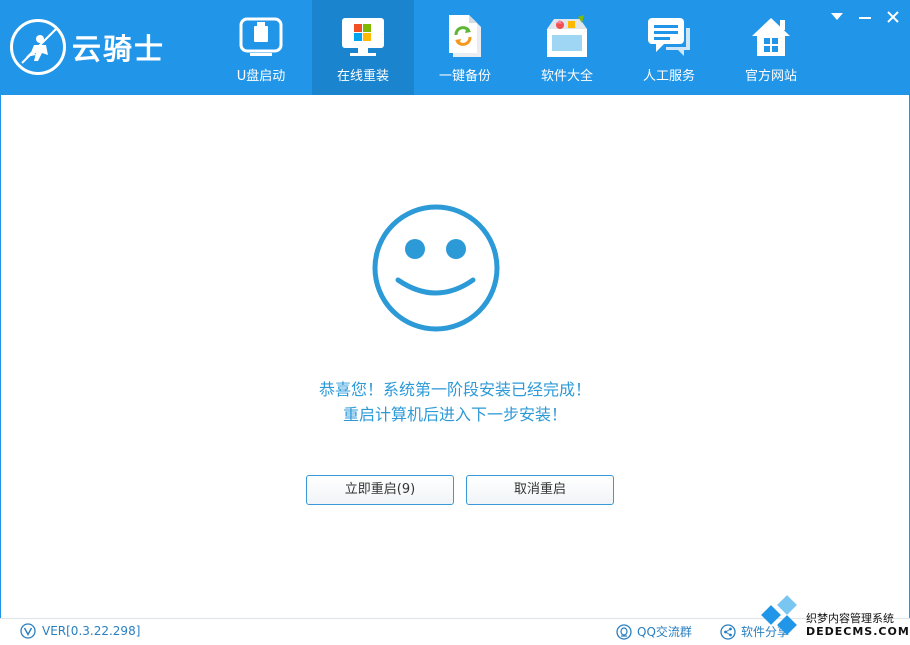  I want to click on qq-icon, so click(624, 631).